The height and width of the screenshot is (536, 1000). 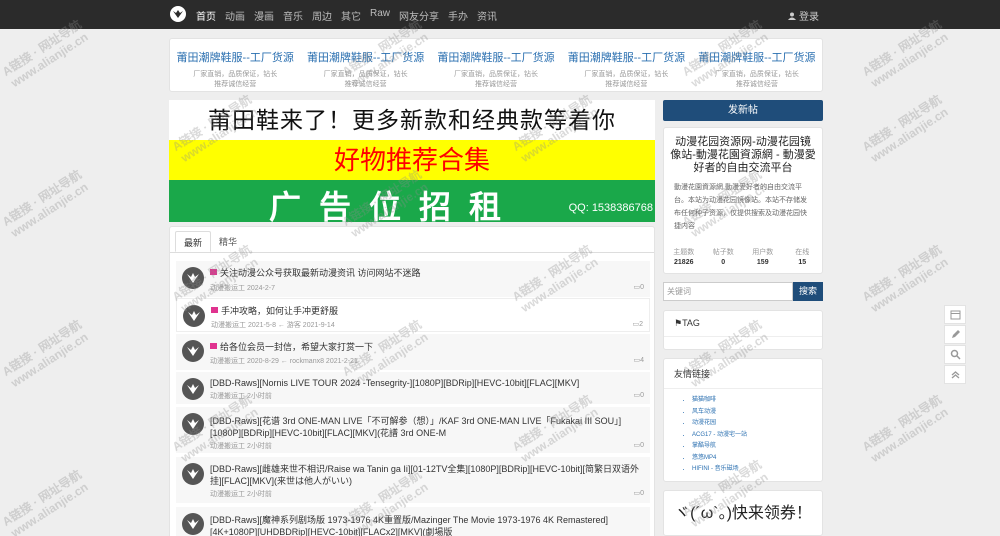 I want to click on friend-link: HIFINI - 音乐磁场, so click(x=757, y=470).